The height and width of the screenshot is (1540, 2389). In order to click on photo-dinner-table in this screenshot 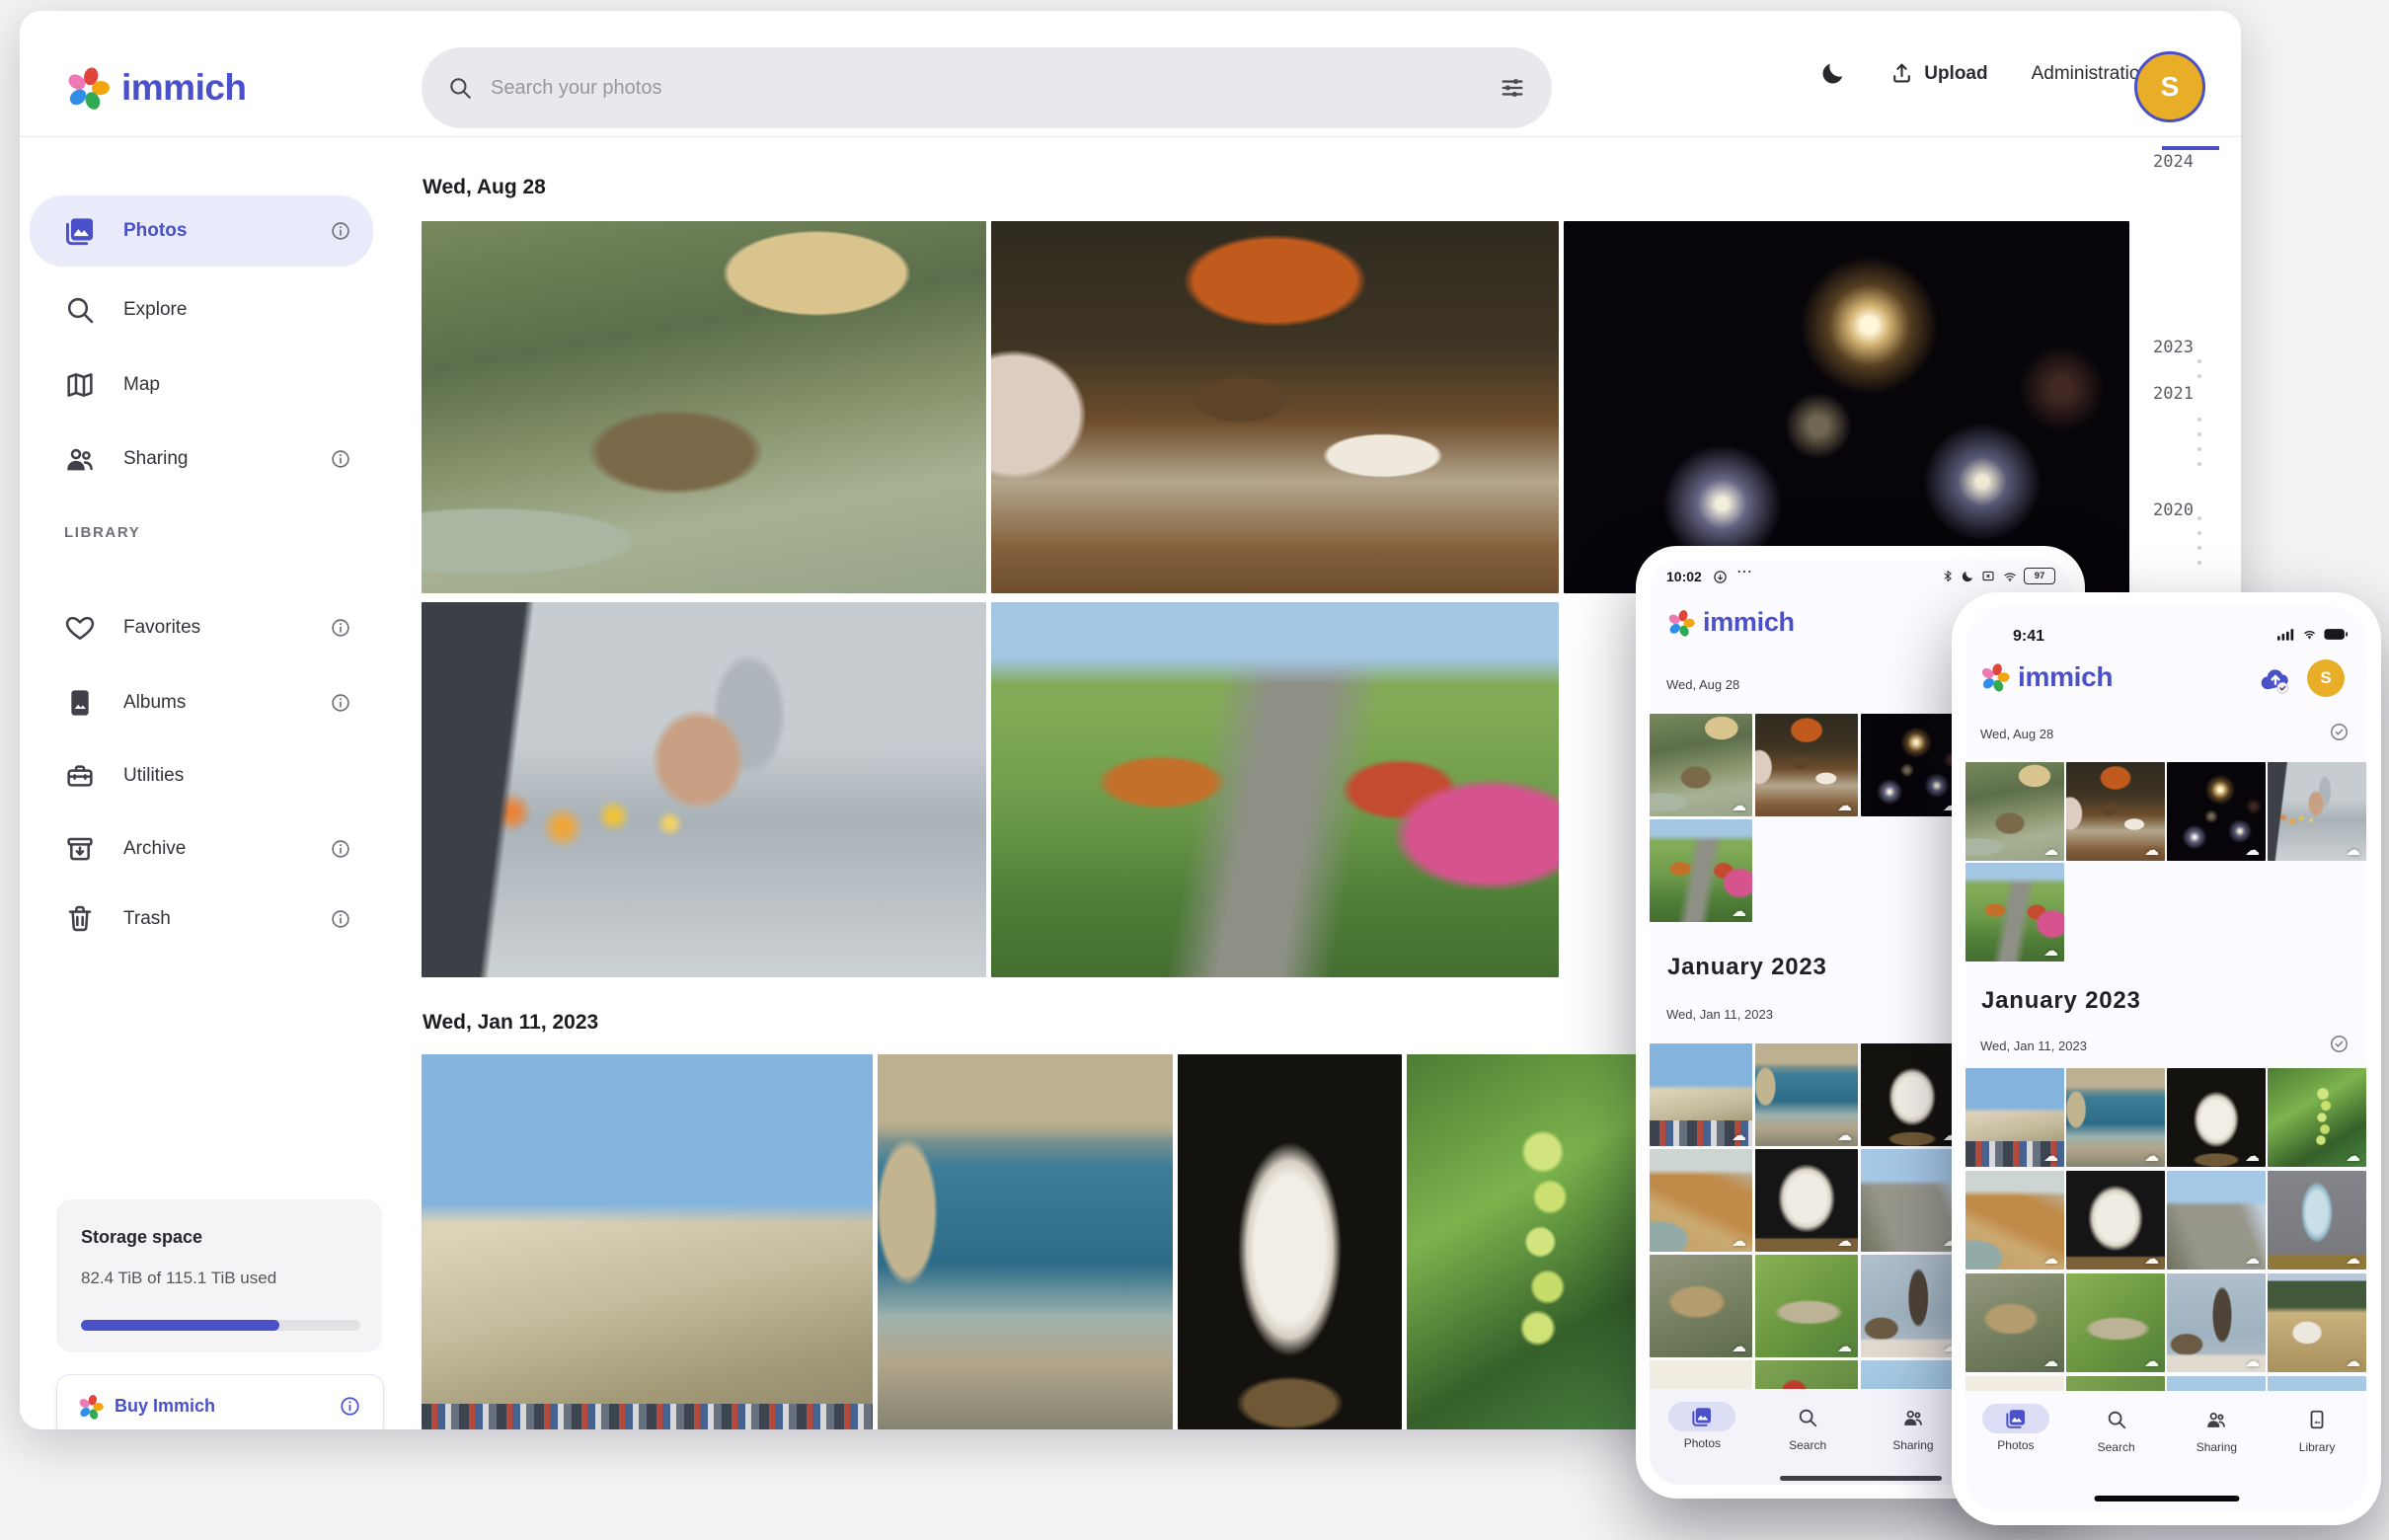, I will do `click(1275, 407)`.